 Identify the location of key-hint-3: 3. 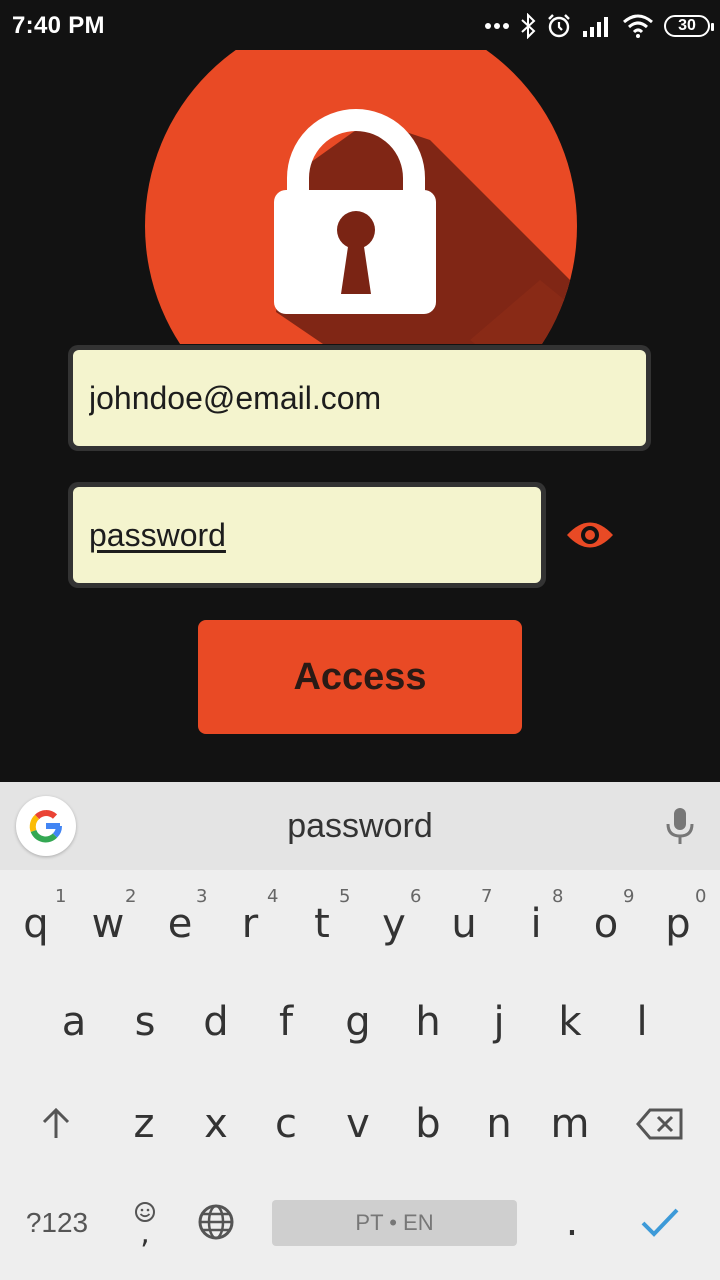
(202, 896).